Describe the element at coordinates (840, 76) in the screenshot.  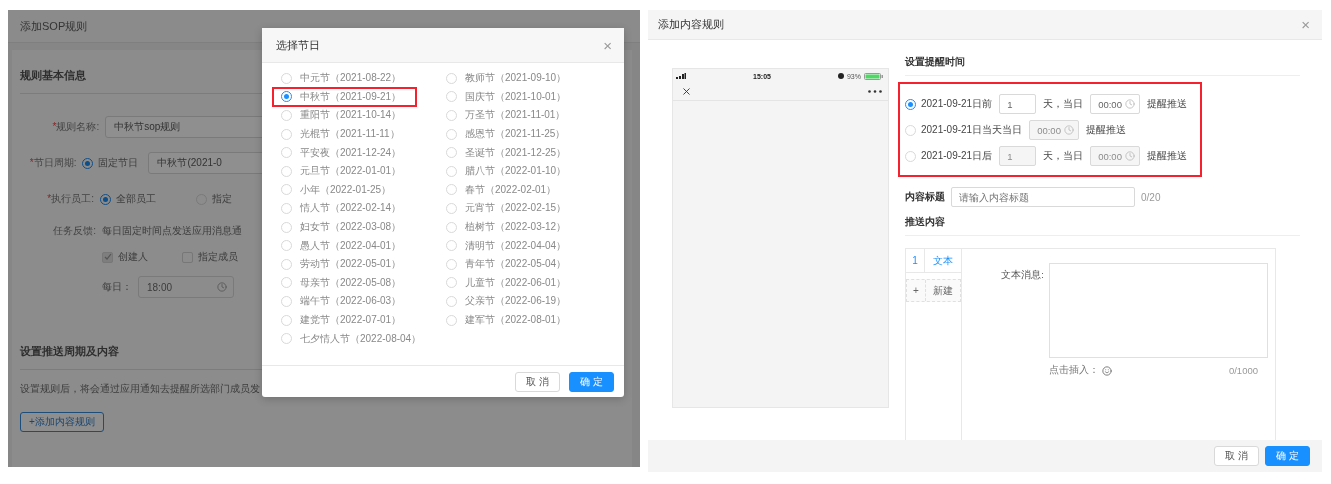
I see `alarm-icon` at that location.